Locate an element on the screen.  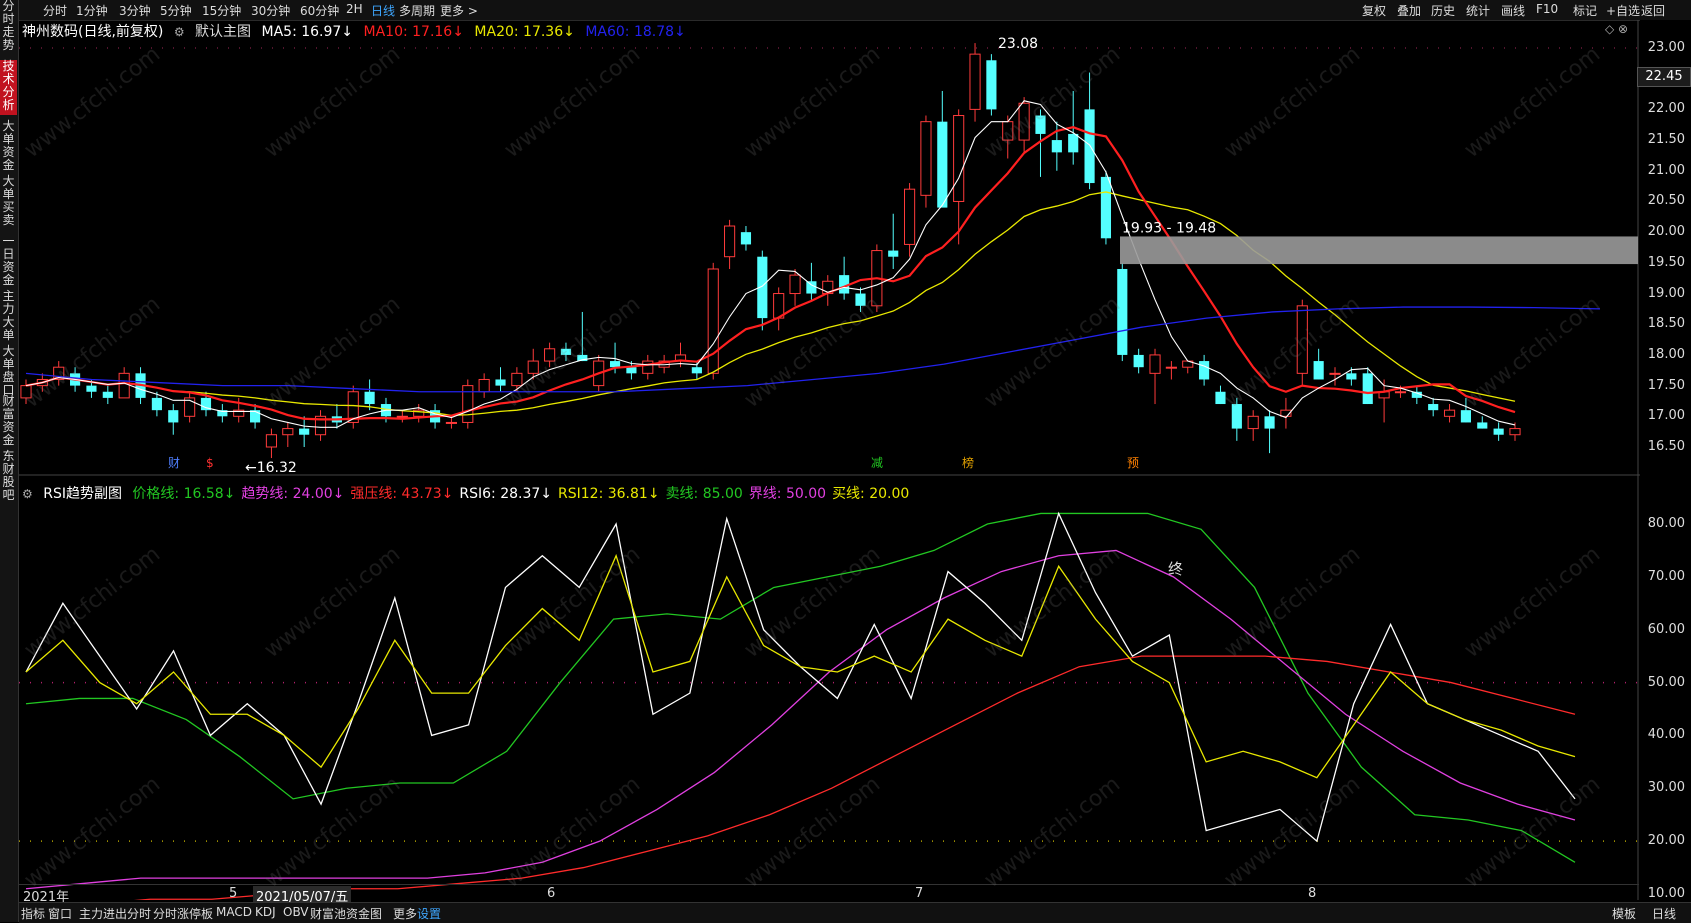
price-tick: 20.50 is located at coordinates (1666, 201).